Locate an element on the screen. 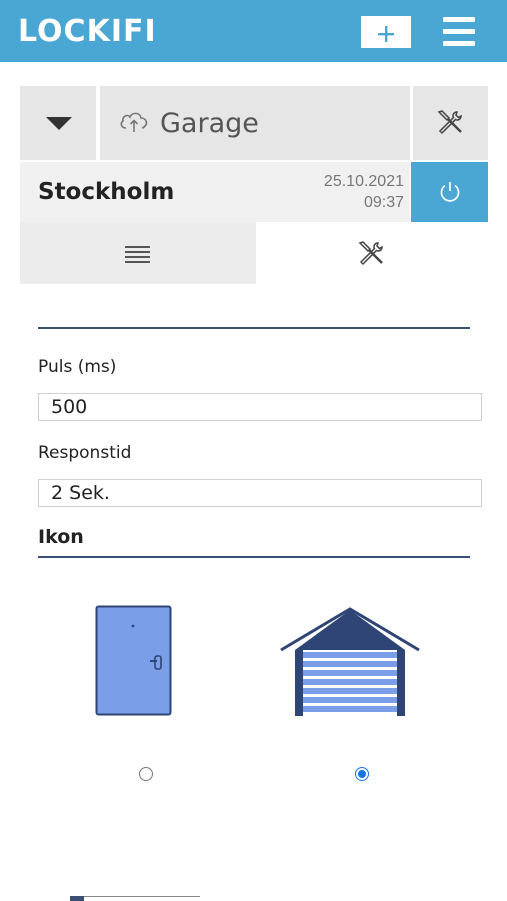 Image resolution: width=507 pixels, height=901 pixels. device-selector: Garage is located at coordinates (255, 123).